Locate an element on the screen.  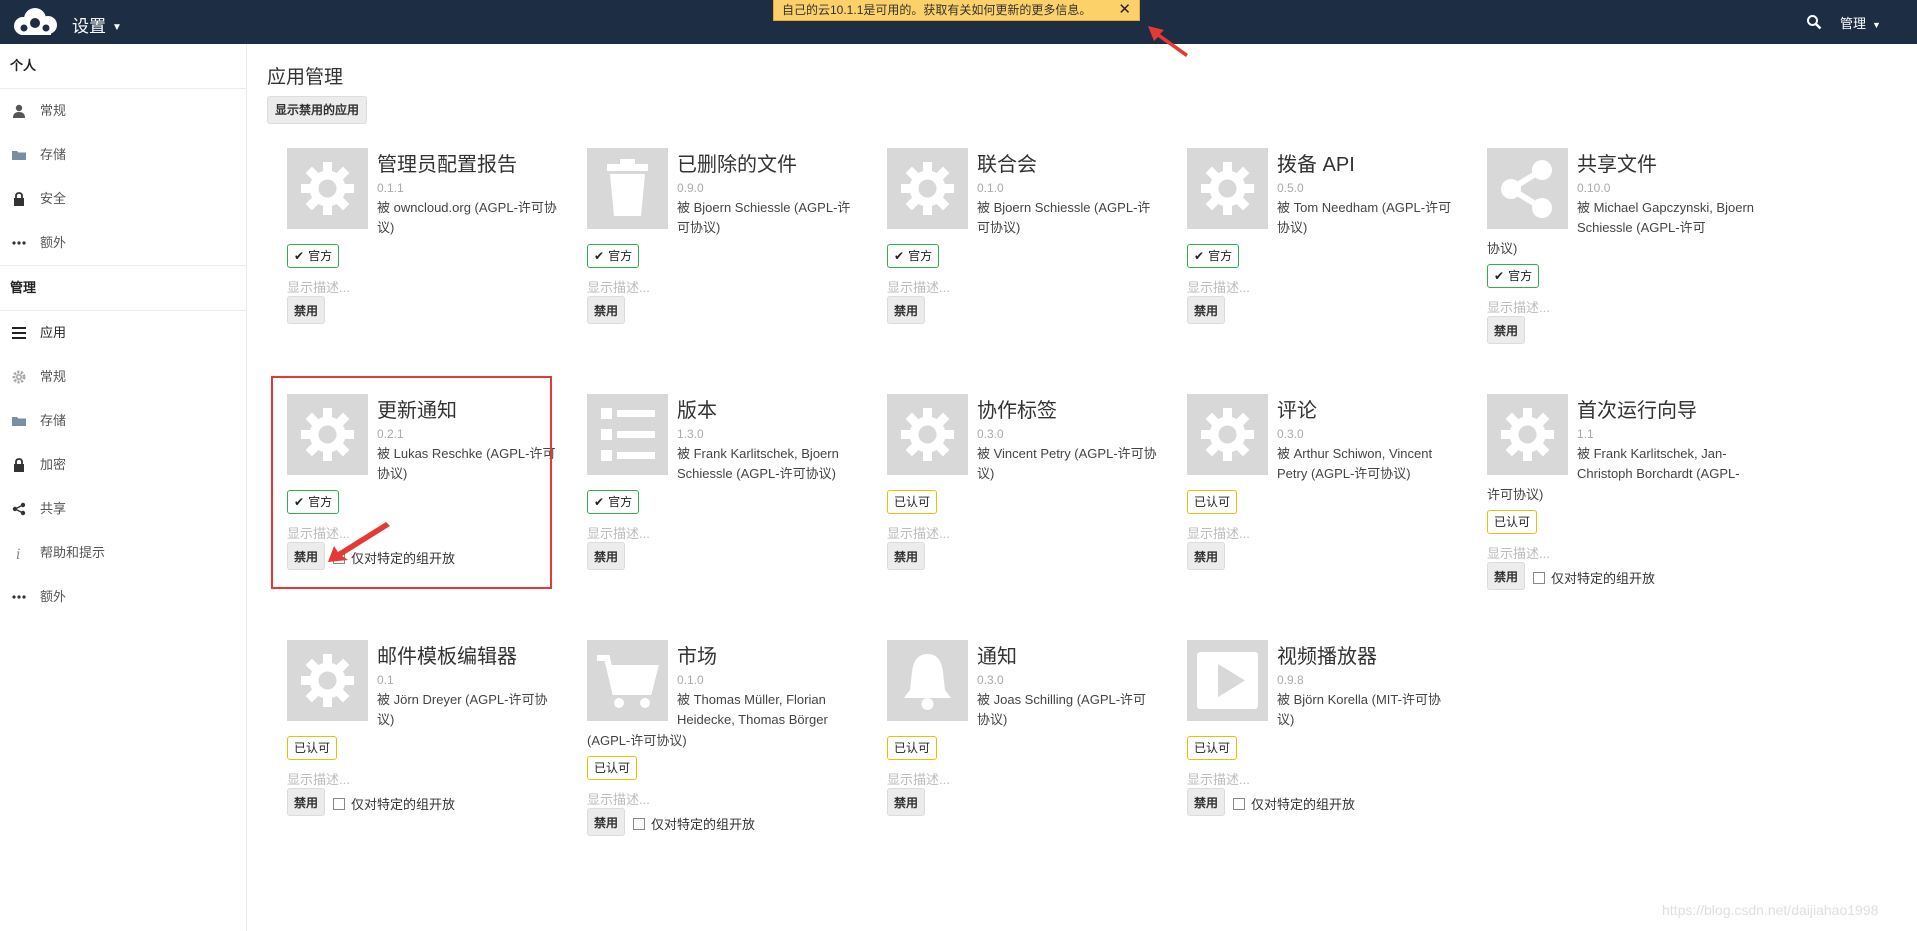
more-icon is located at coordinates (19, 243).